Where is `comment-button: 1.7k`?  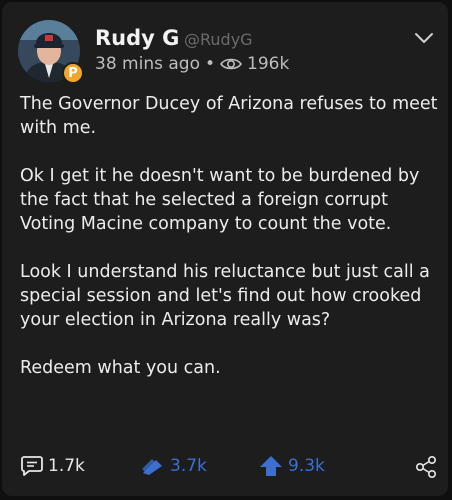 comment-button: 1.7k is located at coordinates (52, 466).